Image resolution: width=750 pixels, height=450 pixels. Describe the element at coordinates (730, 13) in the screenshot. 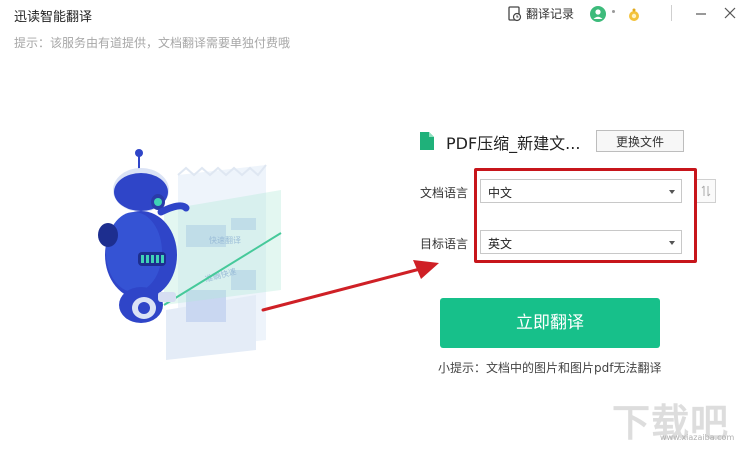

I see `close-icon` at that location.